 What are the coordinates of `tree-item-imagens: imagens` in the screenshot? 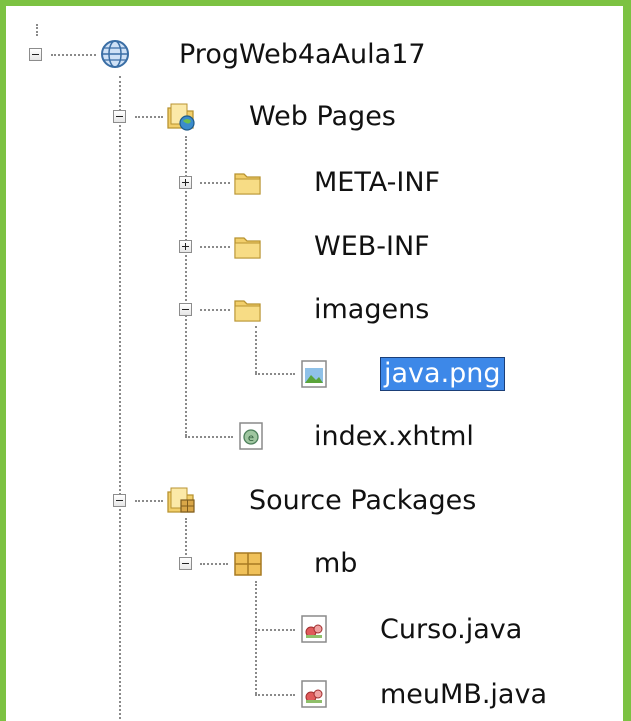 It's located at (371, 310).